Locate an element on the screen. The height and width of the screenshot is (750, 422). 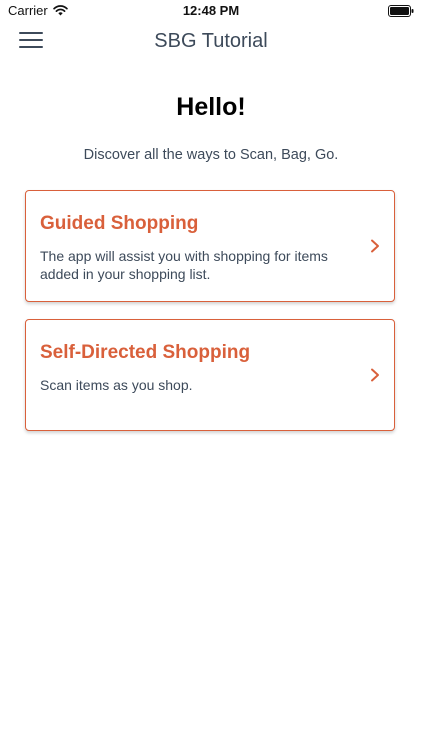
greeting-heading: Hello! is located at coordinates (211, 107).